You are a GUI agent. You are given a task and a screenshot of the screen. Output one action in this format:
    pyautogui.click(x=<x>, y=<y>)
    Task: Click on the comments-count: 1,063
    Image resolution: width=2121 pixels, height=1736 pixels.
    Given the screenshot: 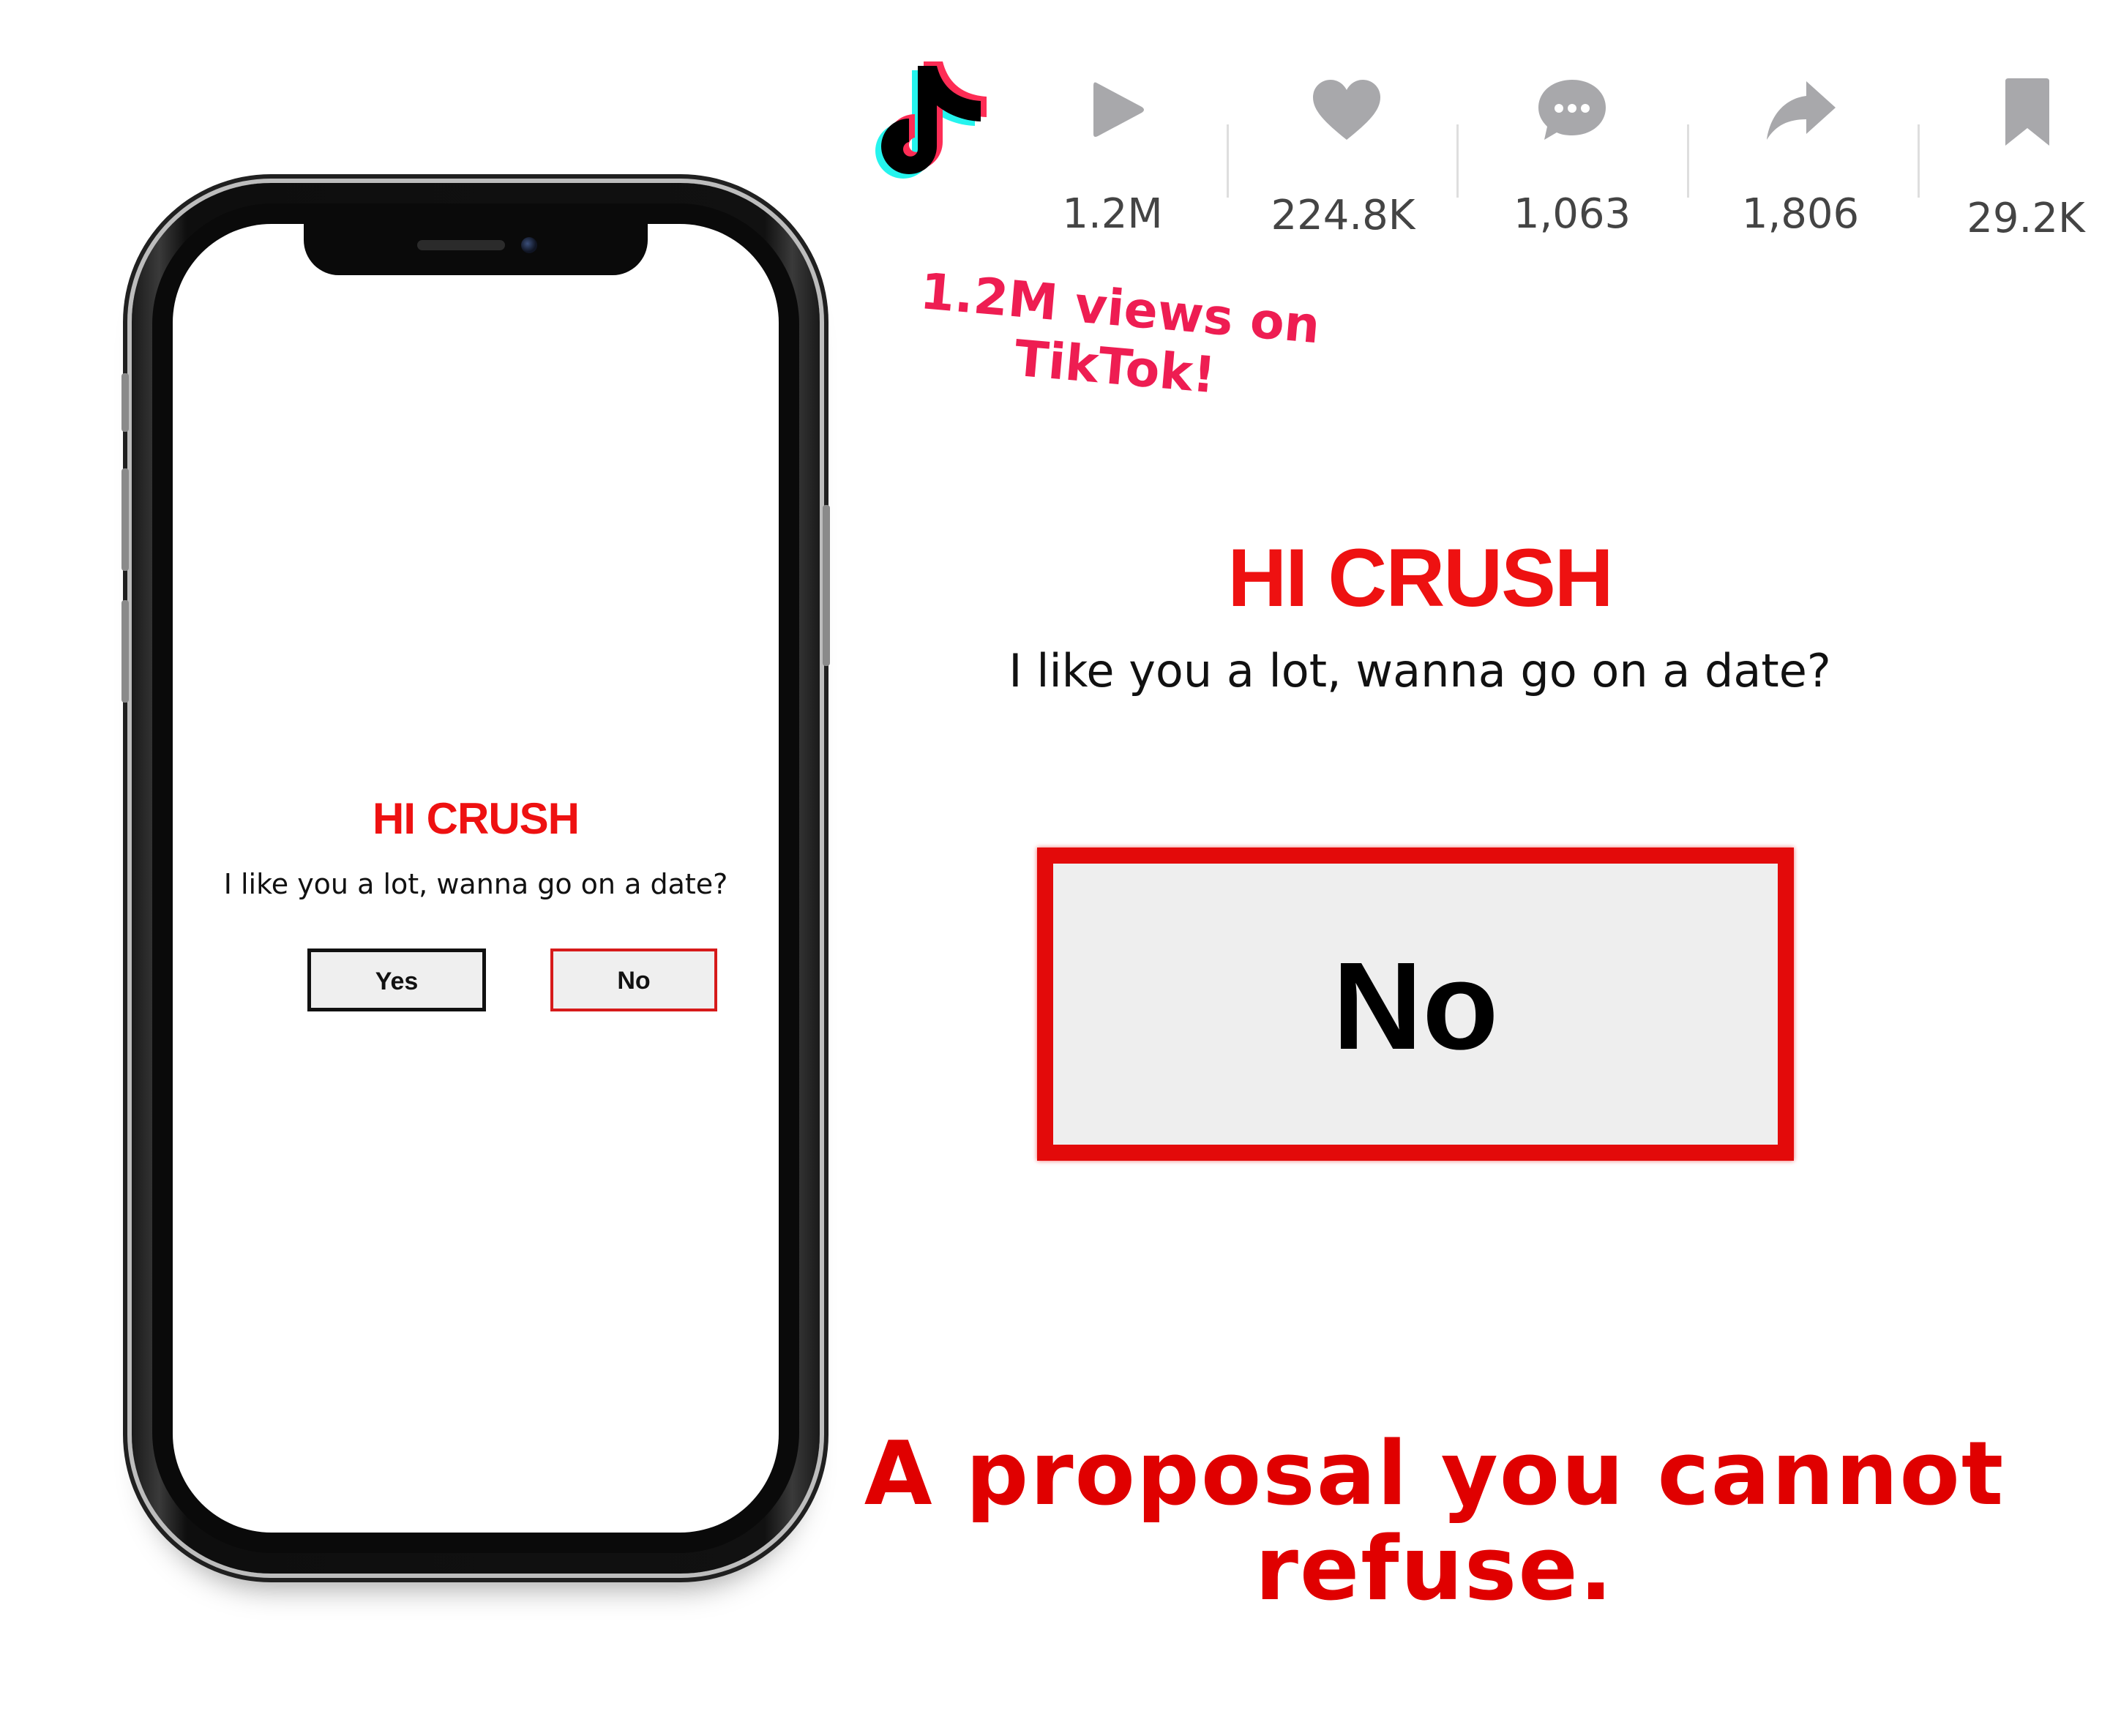 What is the action you would take?
    pyautogui.click(x=1572, y=214)
    